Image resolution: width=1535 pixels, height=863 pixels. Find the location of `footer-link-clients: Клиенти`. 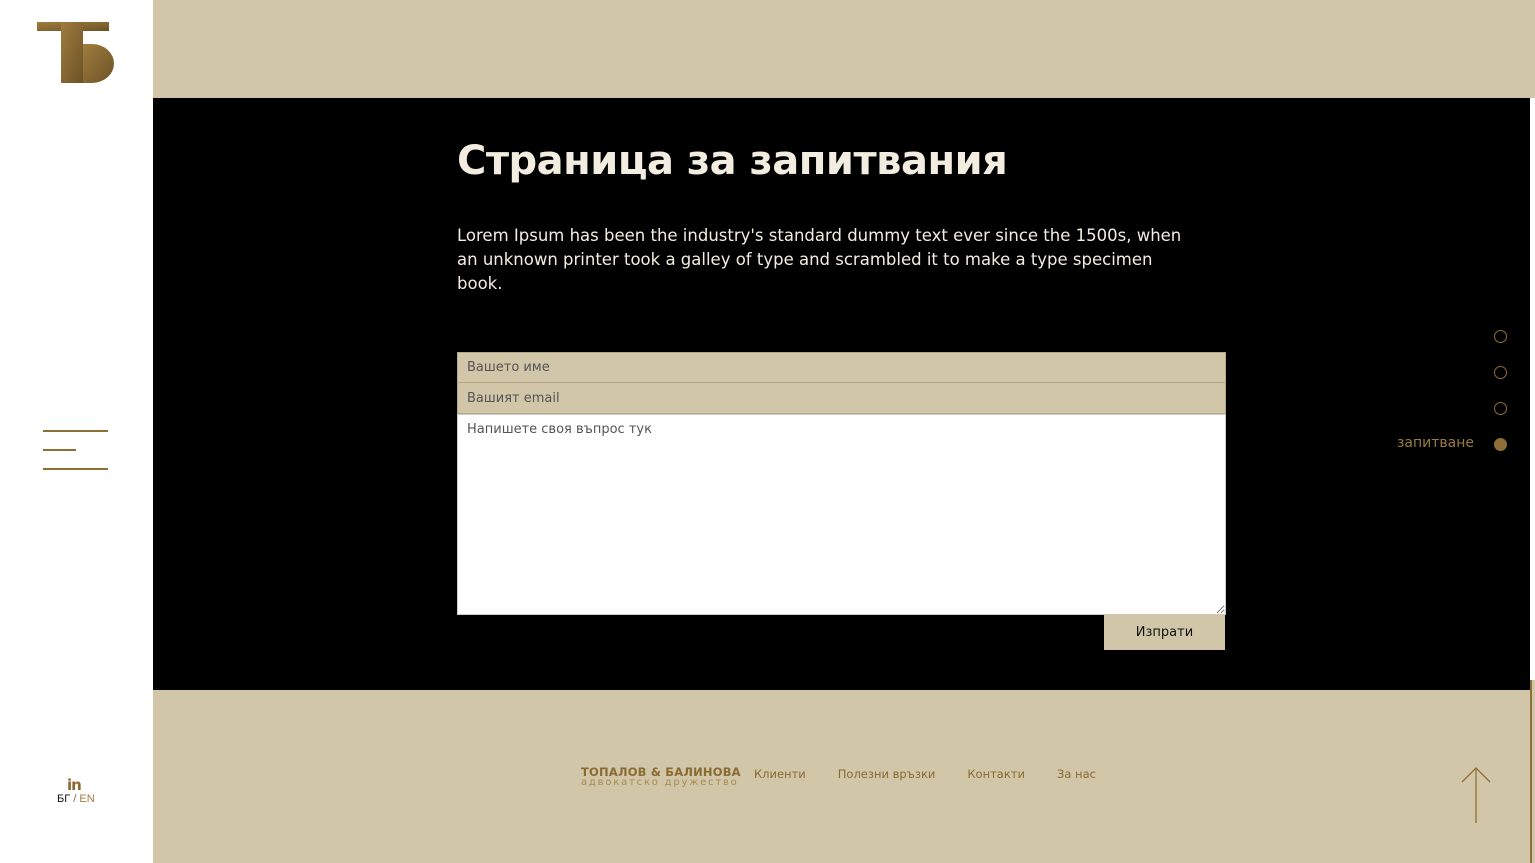

footer-link-clients: Клиенти is located at coordinates (780, 774).